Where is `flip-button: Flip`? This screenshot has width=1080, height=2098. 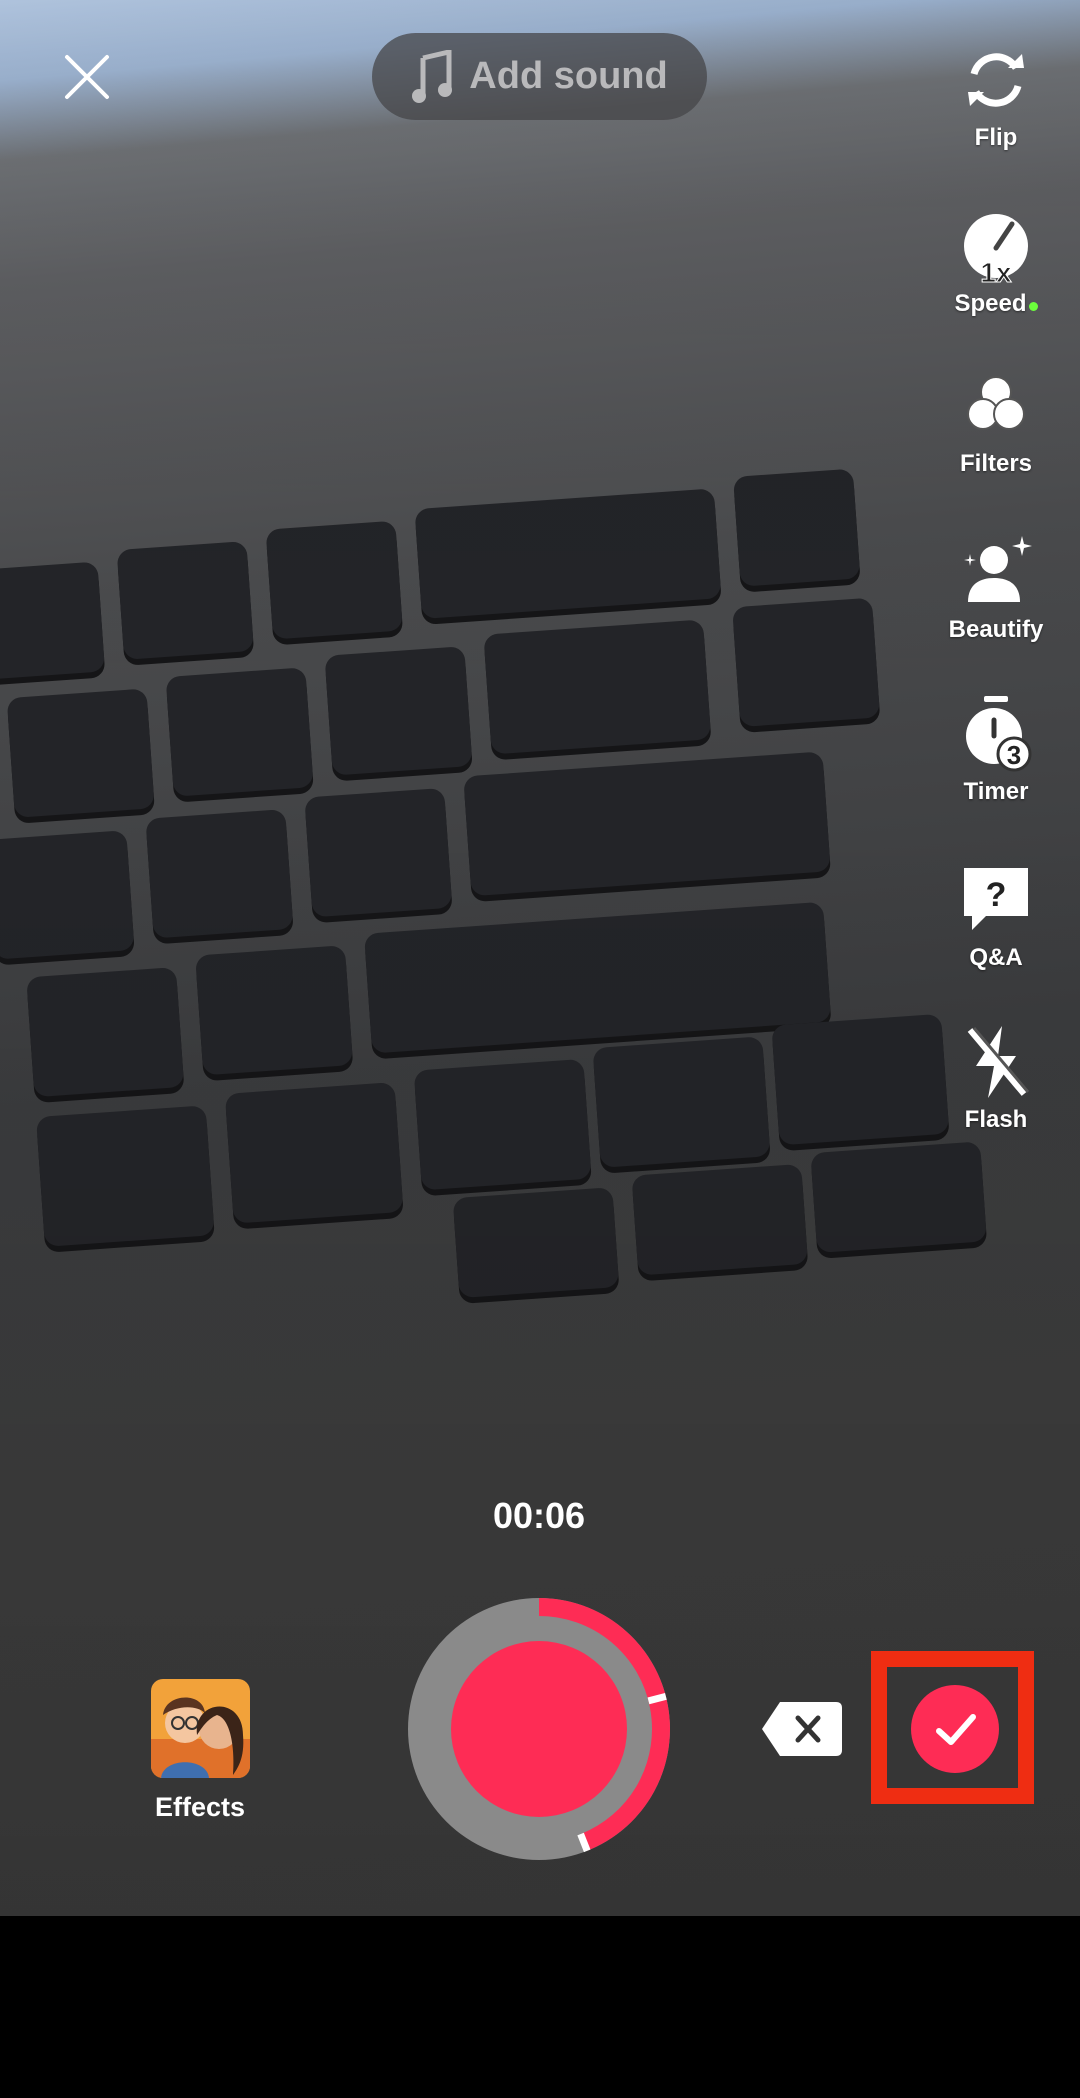 flip-button: Flip is located at coordinates (996, 96).